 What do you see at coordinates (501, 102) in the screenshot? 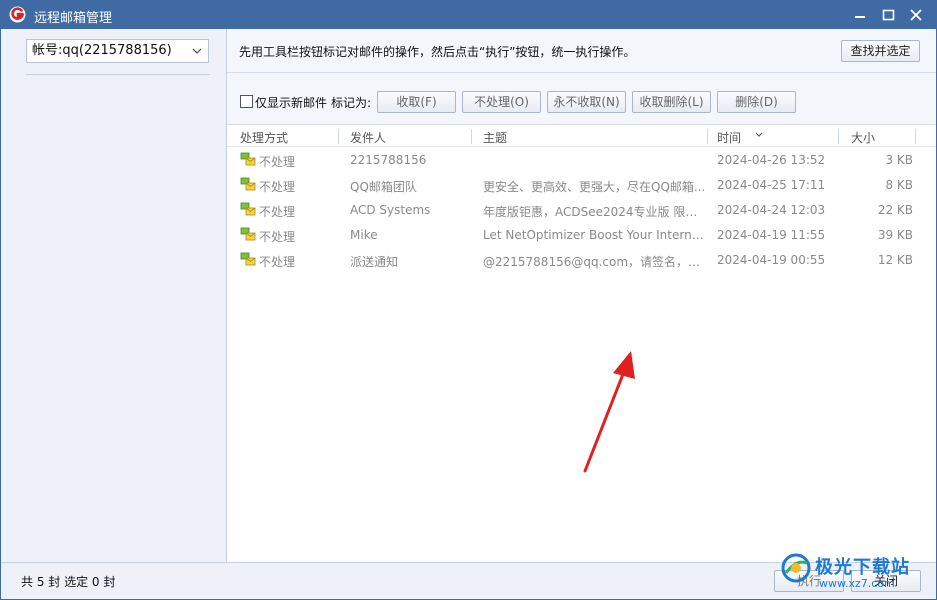
I see `mark-ignore-button: 不处理(O)` at bounding box center [501, 102].